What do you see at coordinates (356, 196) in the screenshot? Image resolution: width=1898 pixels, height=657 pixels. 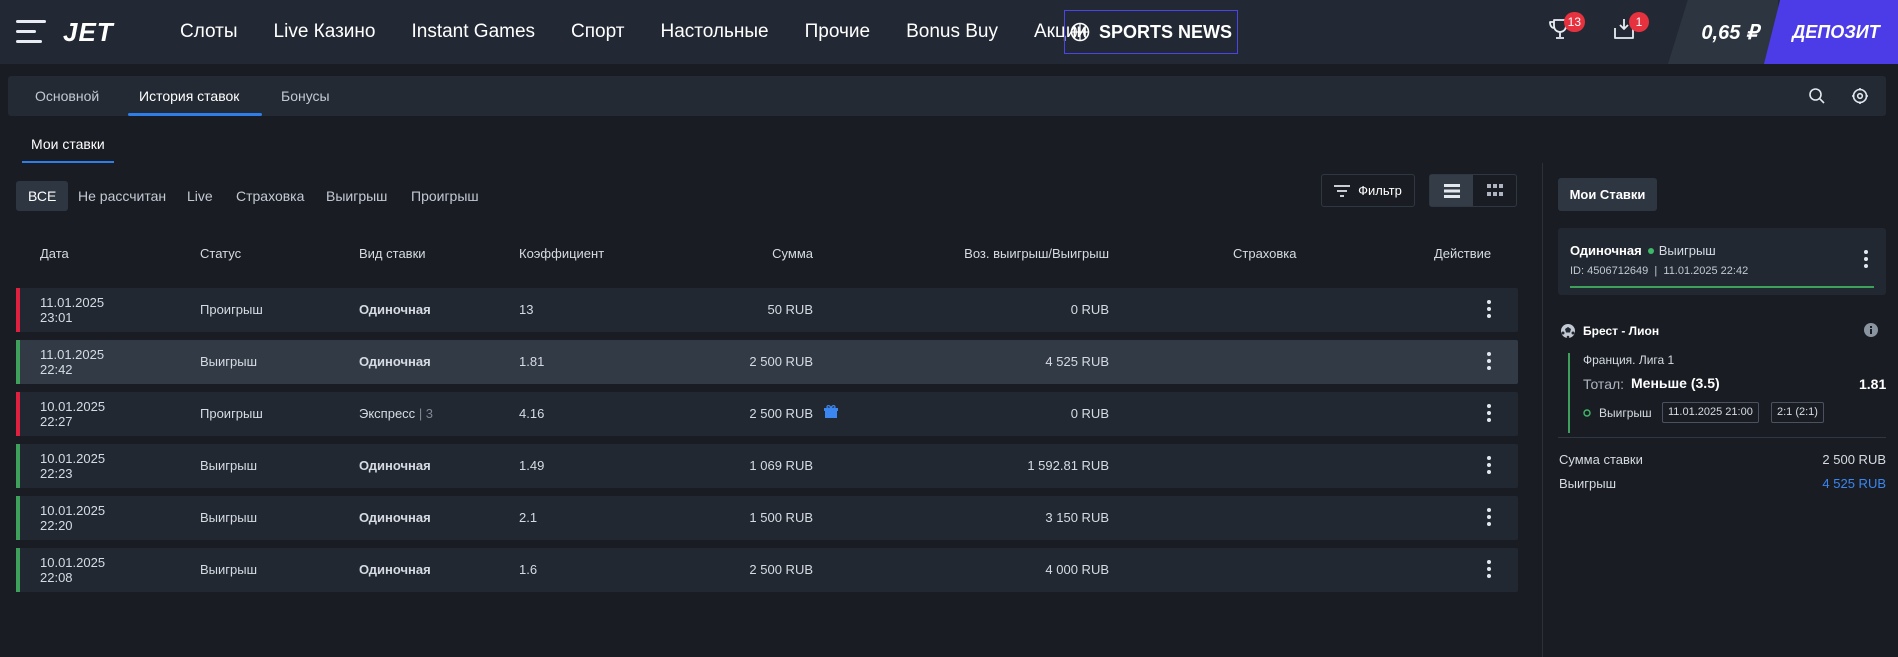 I see `filter-won: Выигрыш` at bounding box center [356, 196].